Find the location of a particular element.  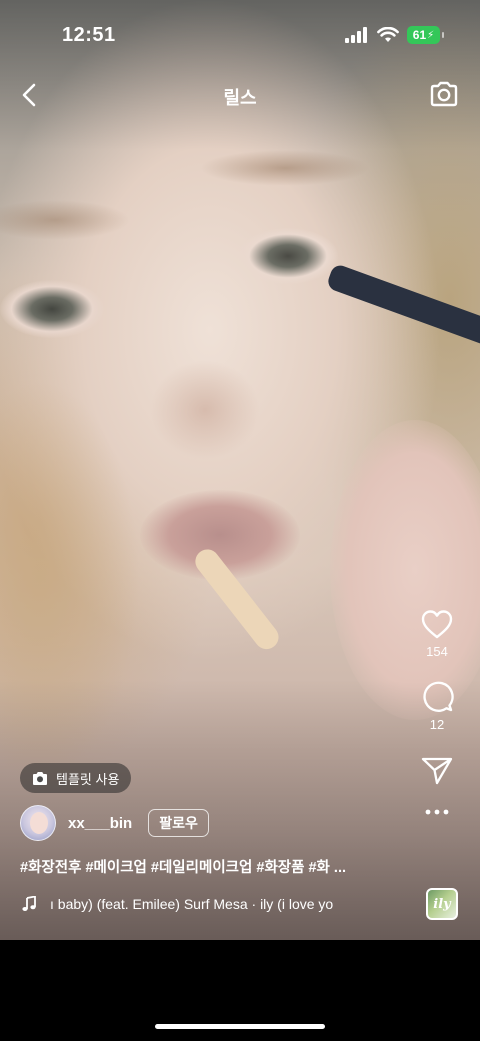

battery-indicator: 61 ⚡ is located at coordinates (425, 35).